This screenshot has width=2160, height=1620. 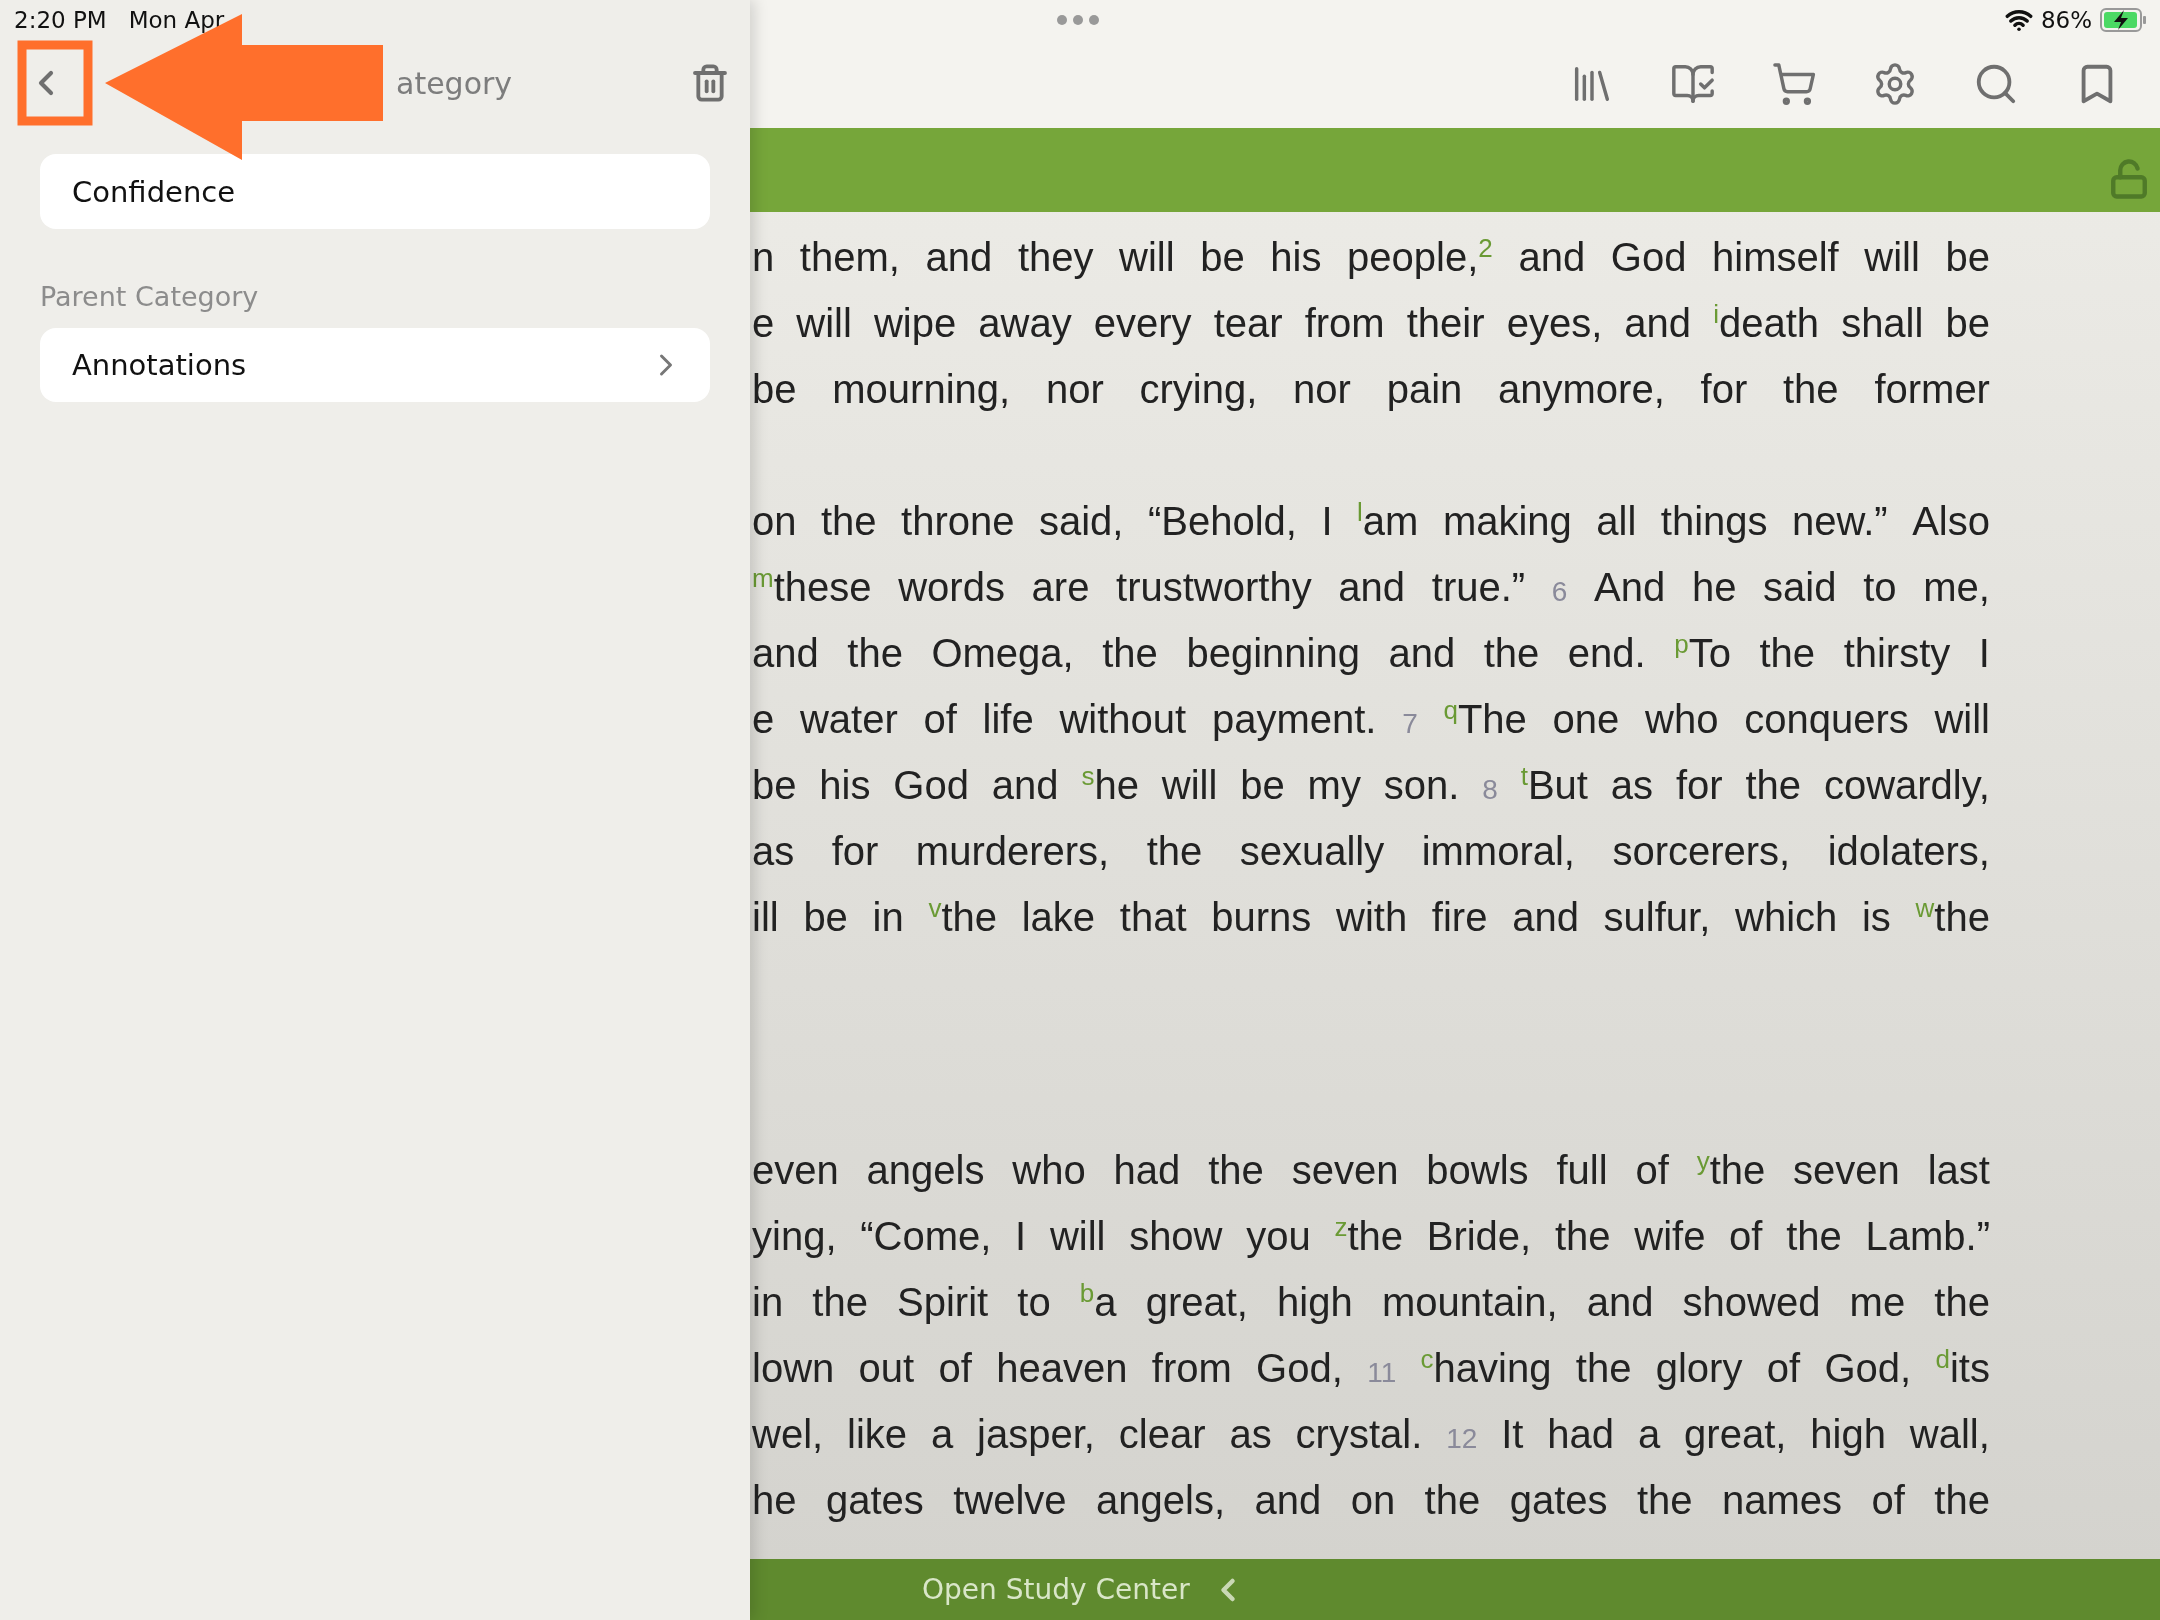 I want to click on multitask-dots-icon, so click(x=1078, y=20).